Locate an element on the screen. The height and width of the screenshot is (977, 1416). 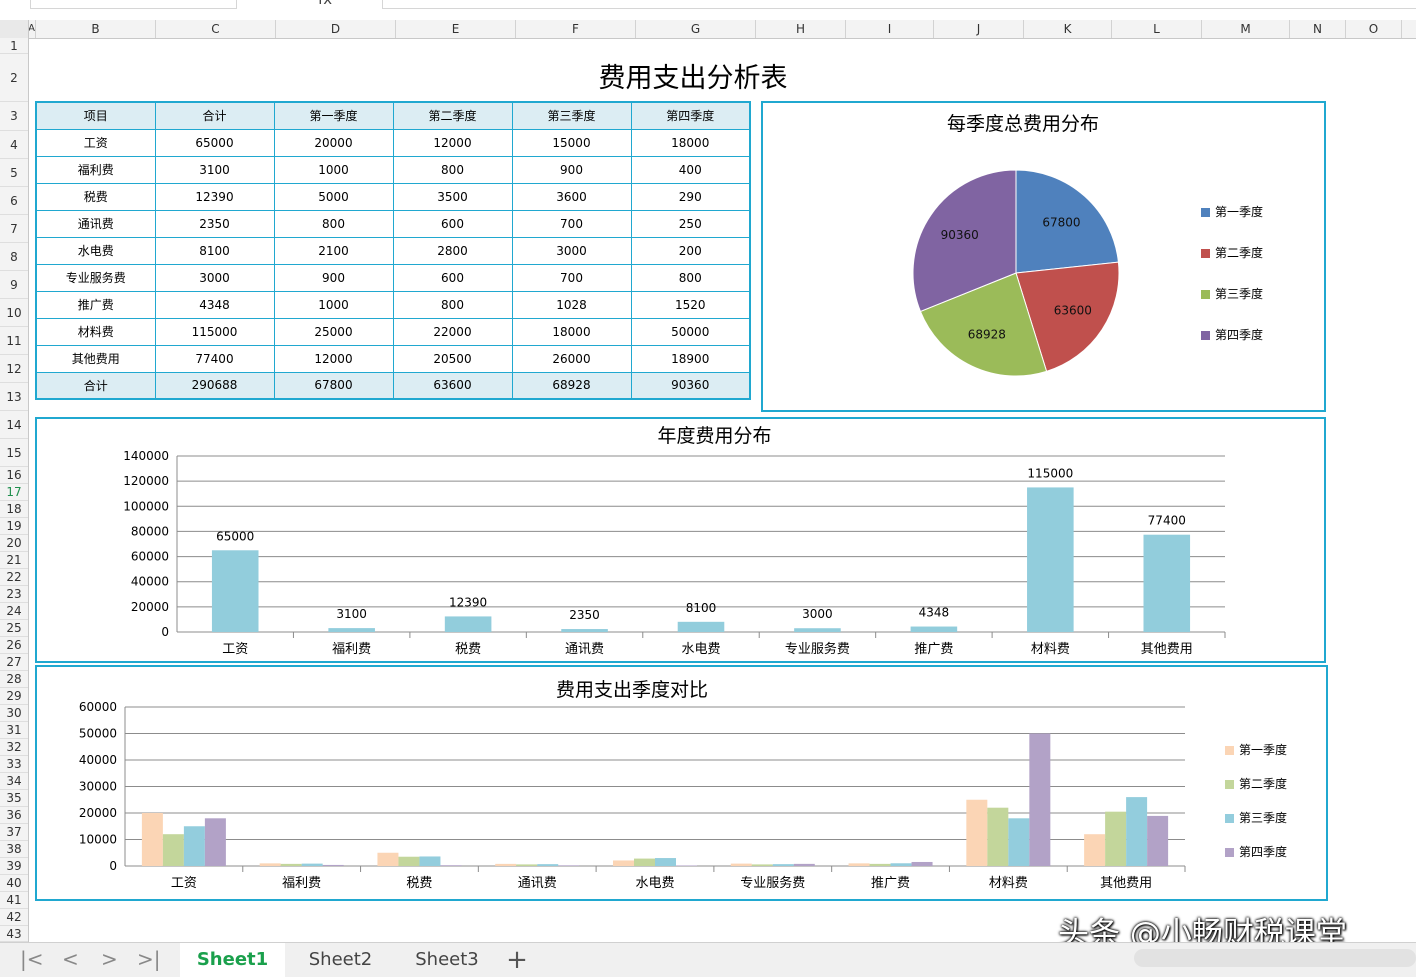
table-cell: 67800 is located at coordinates (333, 385).